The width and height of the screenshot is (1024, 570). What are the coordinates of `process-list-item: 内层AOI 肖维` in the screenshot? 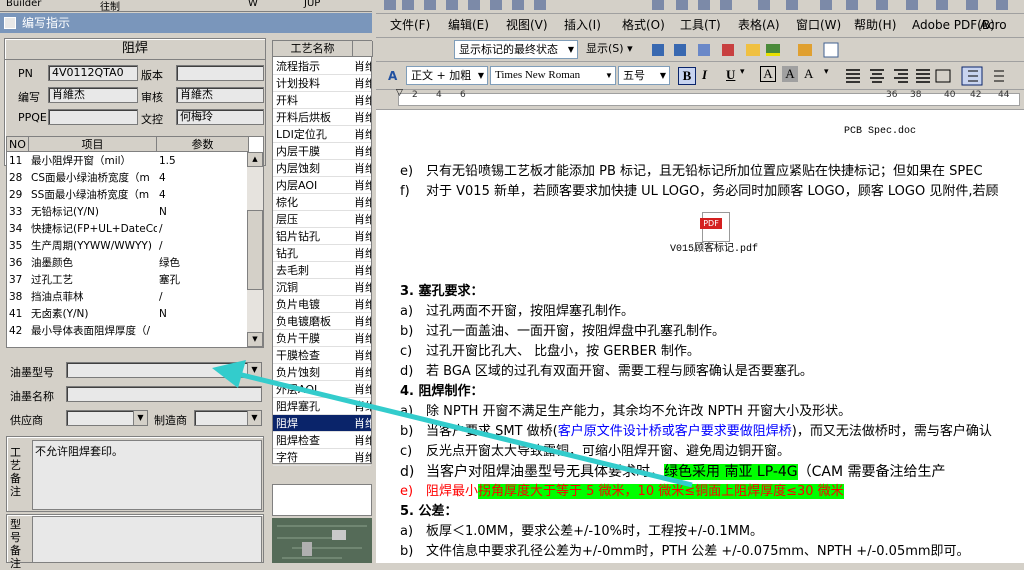 It's located at (322, 185).